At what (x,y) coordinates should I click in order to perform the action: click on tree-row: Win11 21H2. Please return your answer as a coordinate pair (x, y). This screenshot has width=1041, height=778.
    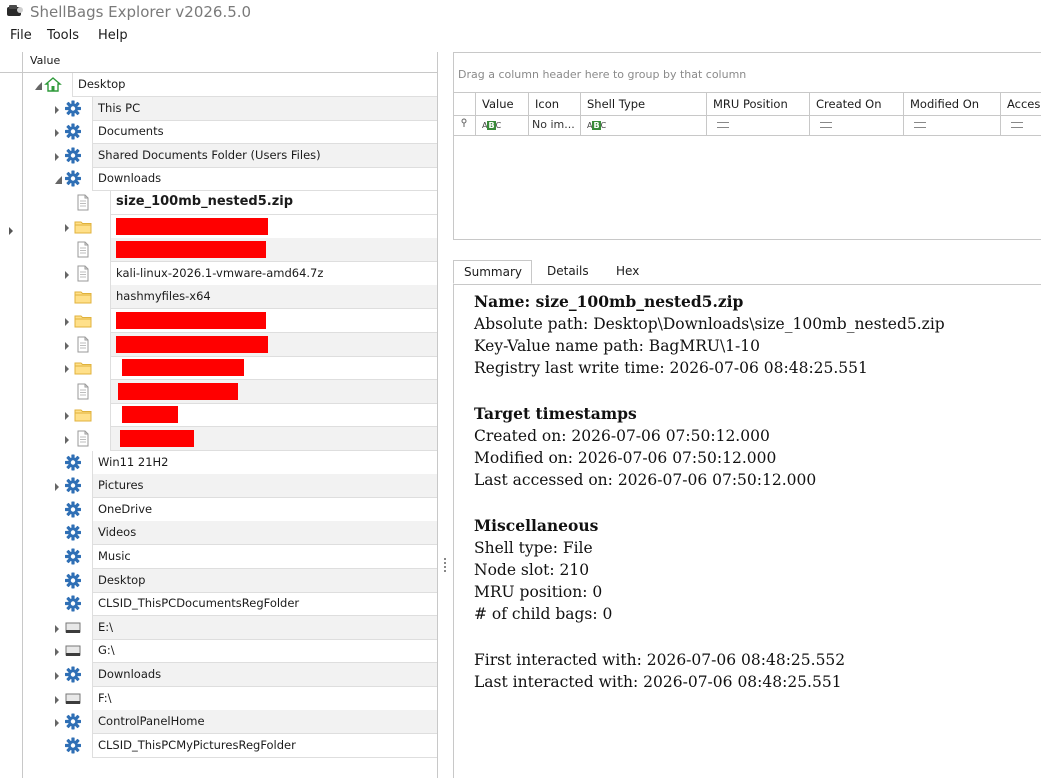
    Looking at the image, I should click on (229, 462).